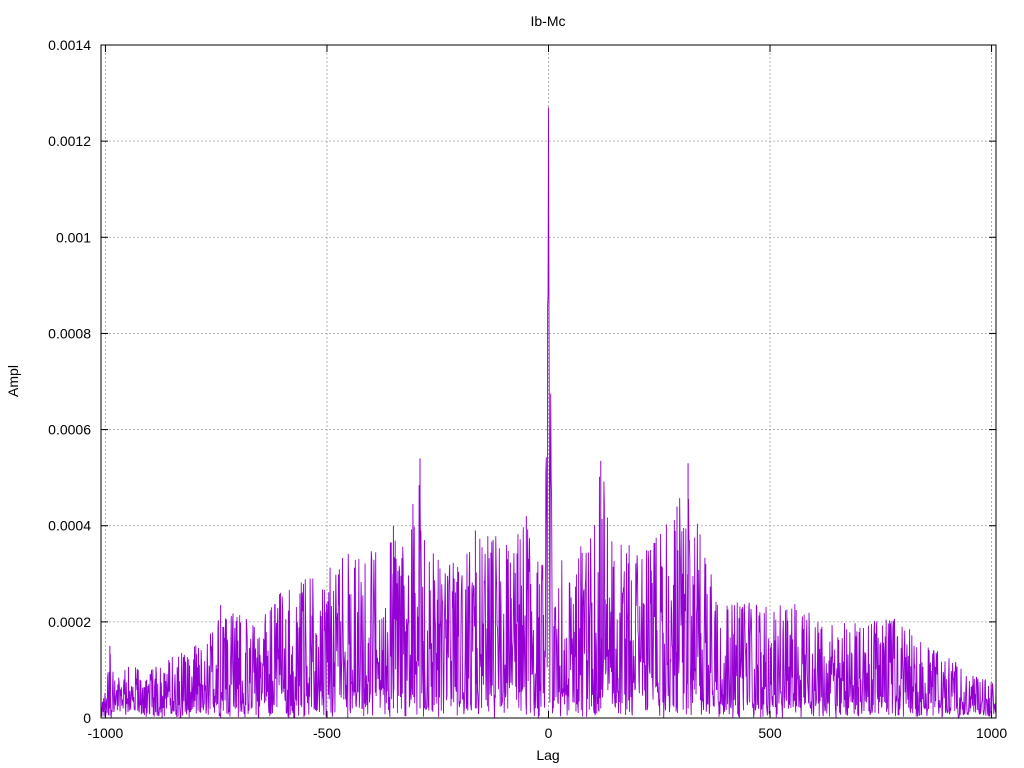 The width and height of the screenshot is (1024, 768). What do you see at coordinates (327, 733) in the screenshot?
I see `x-tick-label: -500` at bounding box center [327, 733].